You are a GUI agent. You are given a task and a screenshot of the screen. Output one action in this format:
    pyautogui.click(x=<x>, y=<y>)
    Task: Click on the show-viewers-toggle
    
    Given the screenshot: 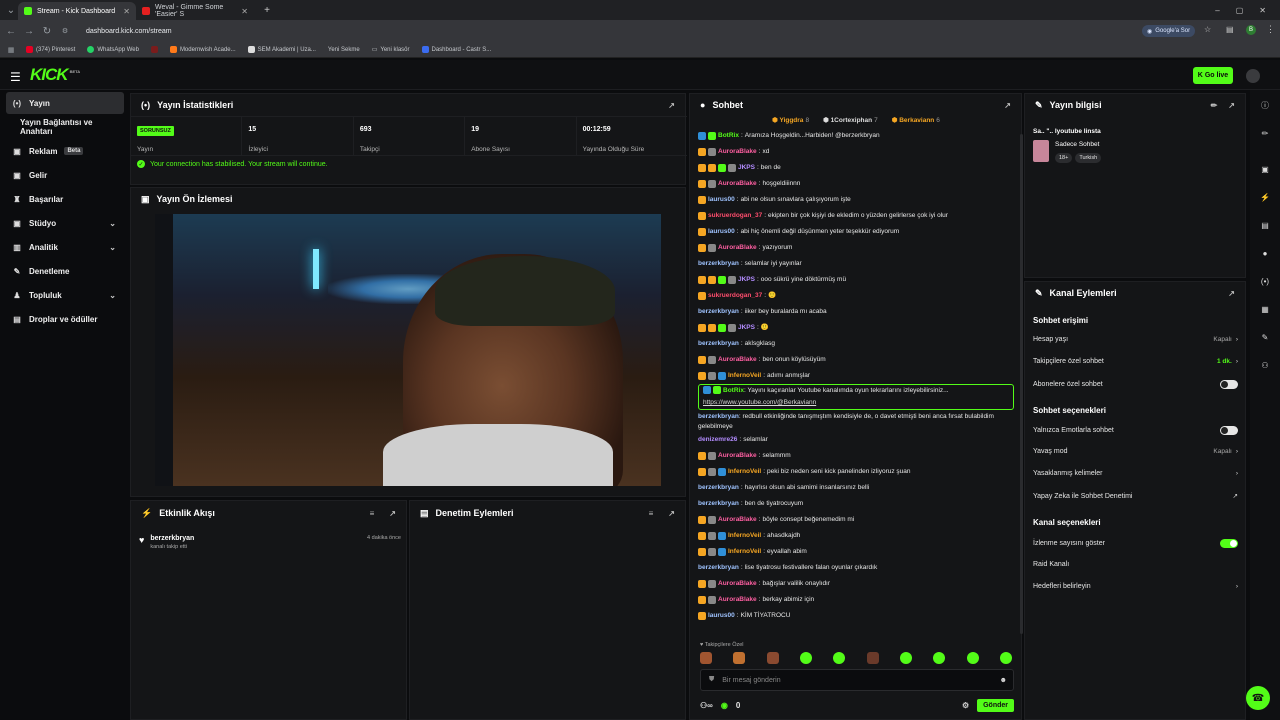 What is the action you would take?
    pyautogui.click(x=1229, y=543)
    